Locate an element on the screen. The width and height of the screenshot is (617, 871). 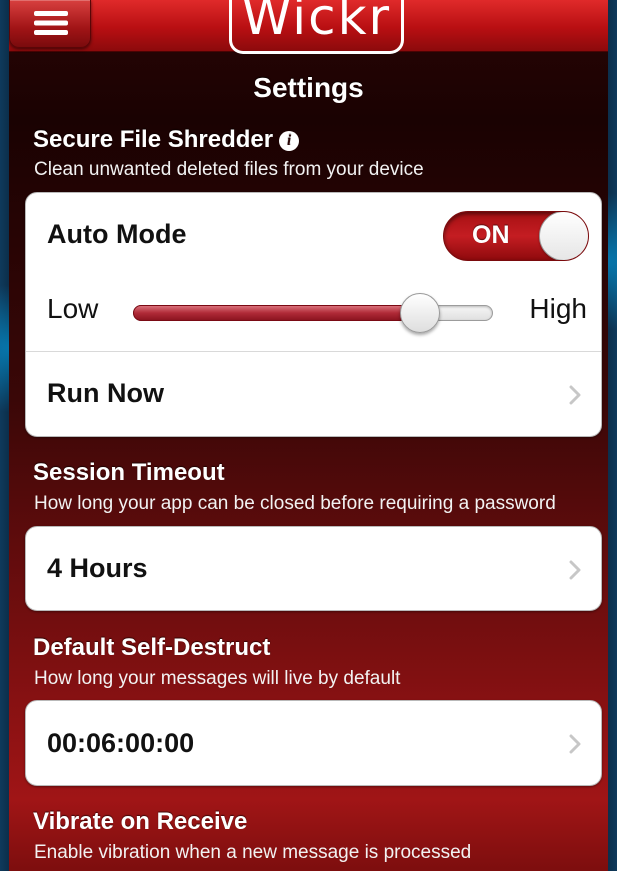
top-bar: Wickr is located at coordinates (308, 27).